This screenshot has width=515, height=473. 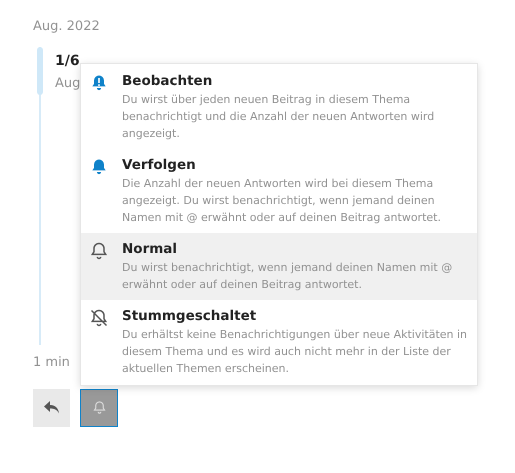 I want to click on option-title: Normal, so click(x=150, y=249).